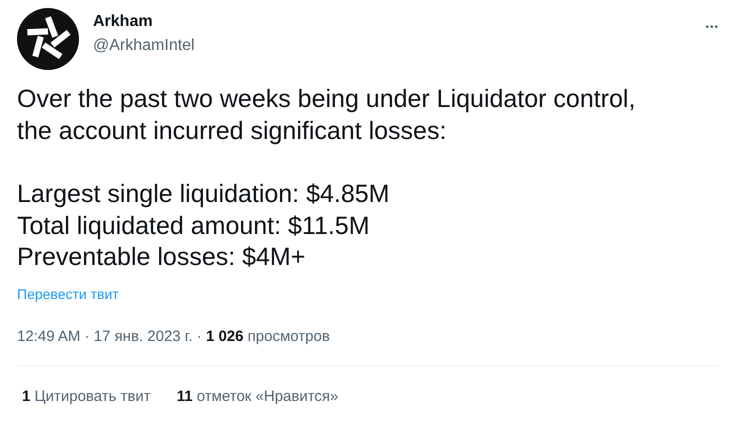 This screenshot has width=736, height=441. What do you see at coordinates (86, 396) in the screenshot?
I see `stat-link: 1 Цитировать твит` at bounding box center [86, 396].